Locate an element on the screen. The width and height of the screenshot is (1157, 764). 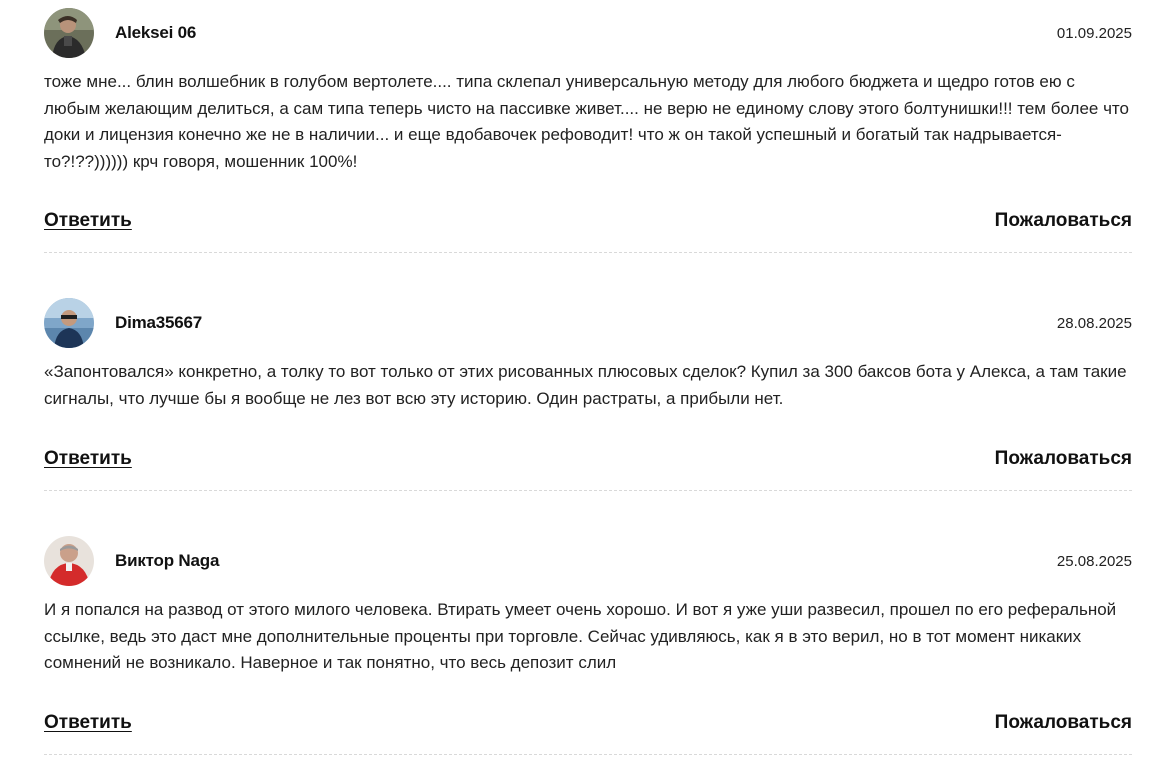
comment-header: Dima35667 28.08.2025 is located at coordinates (588, 323).